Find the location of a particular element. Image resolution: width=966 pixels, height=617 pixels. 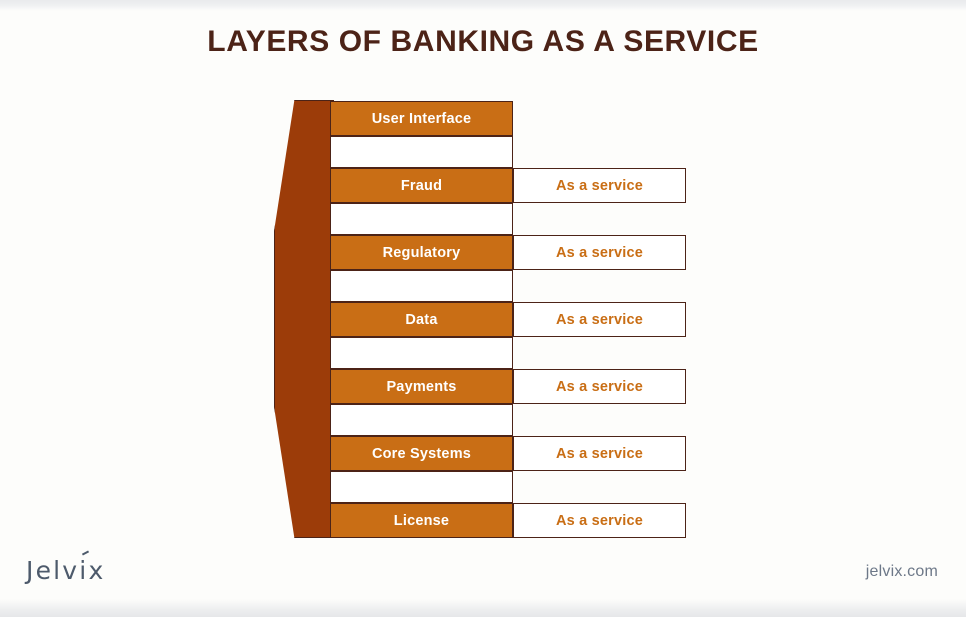

layer-name-bar: License is located at coordinates (421, 520).